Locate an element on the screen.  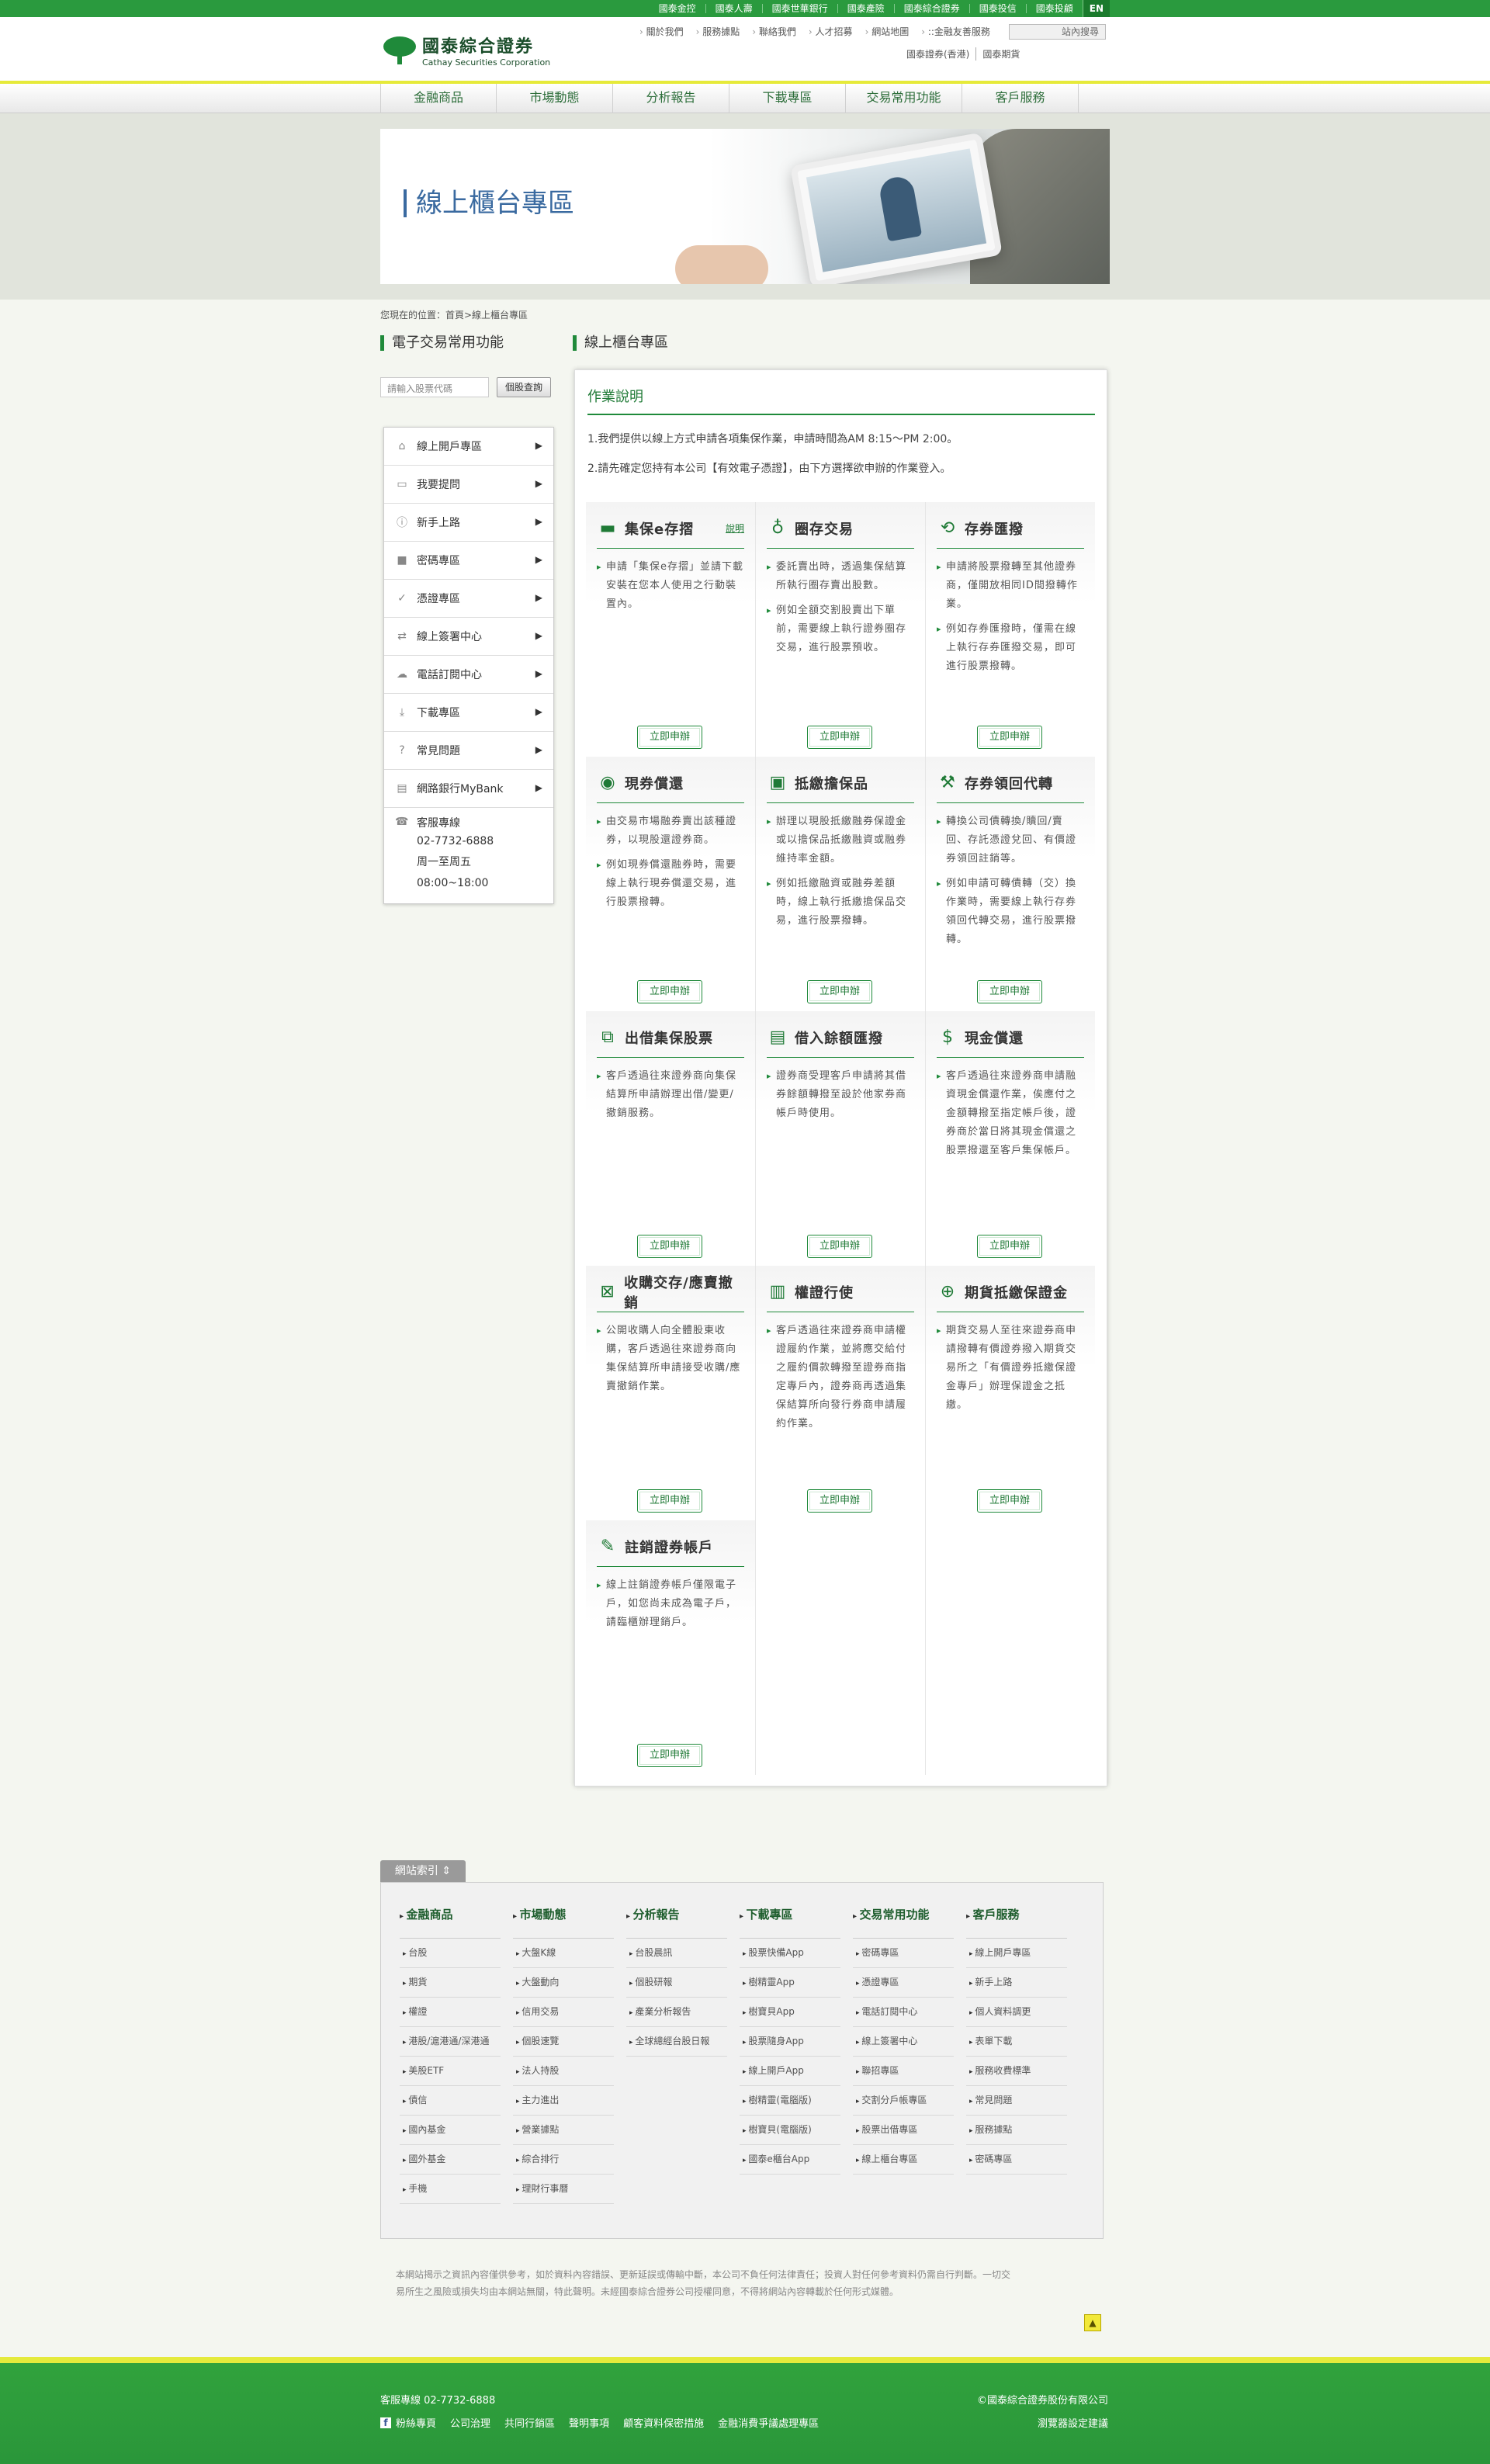
sitemap-link: 綜合排行 is located at coordinates (563, 2160).